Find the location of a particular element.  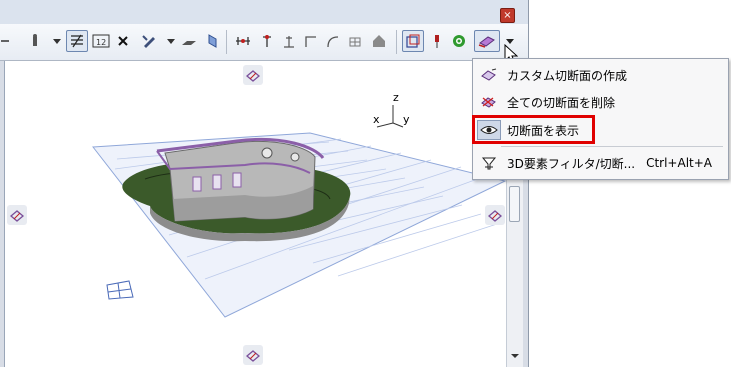

marquee-icon is located at coordinates (35, 41).